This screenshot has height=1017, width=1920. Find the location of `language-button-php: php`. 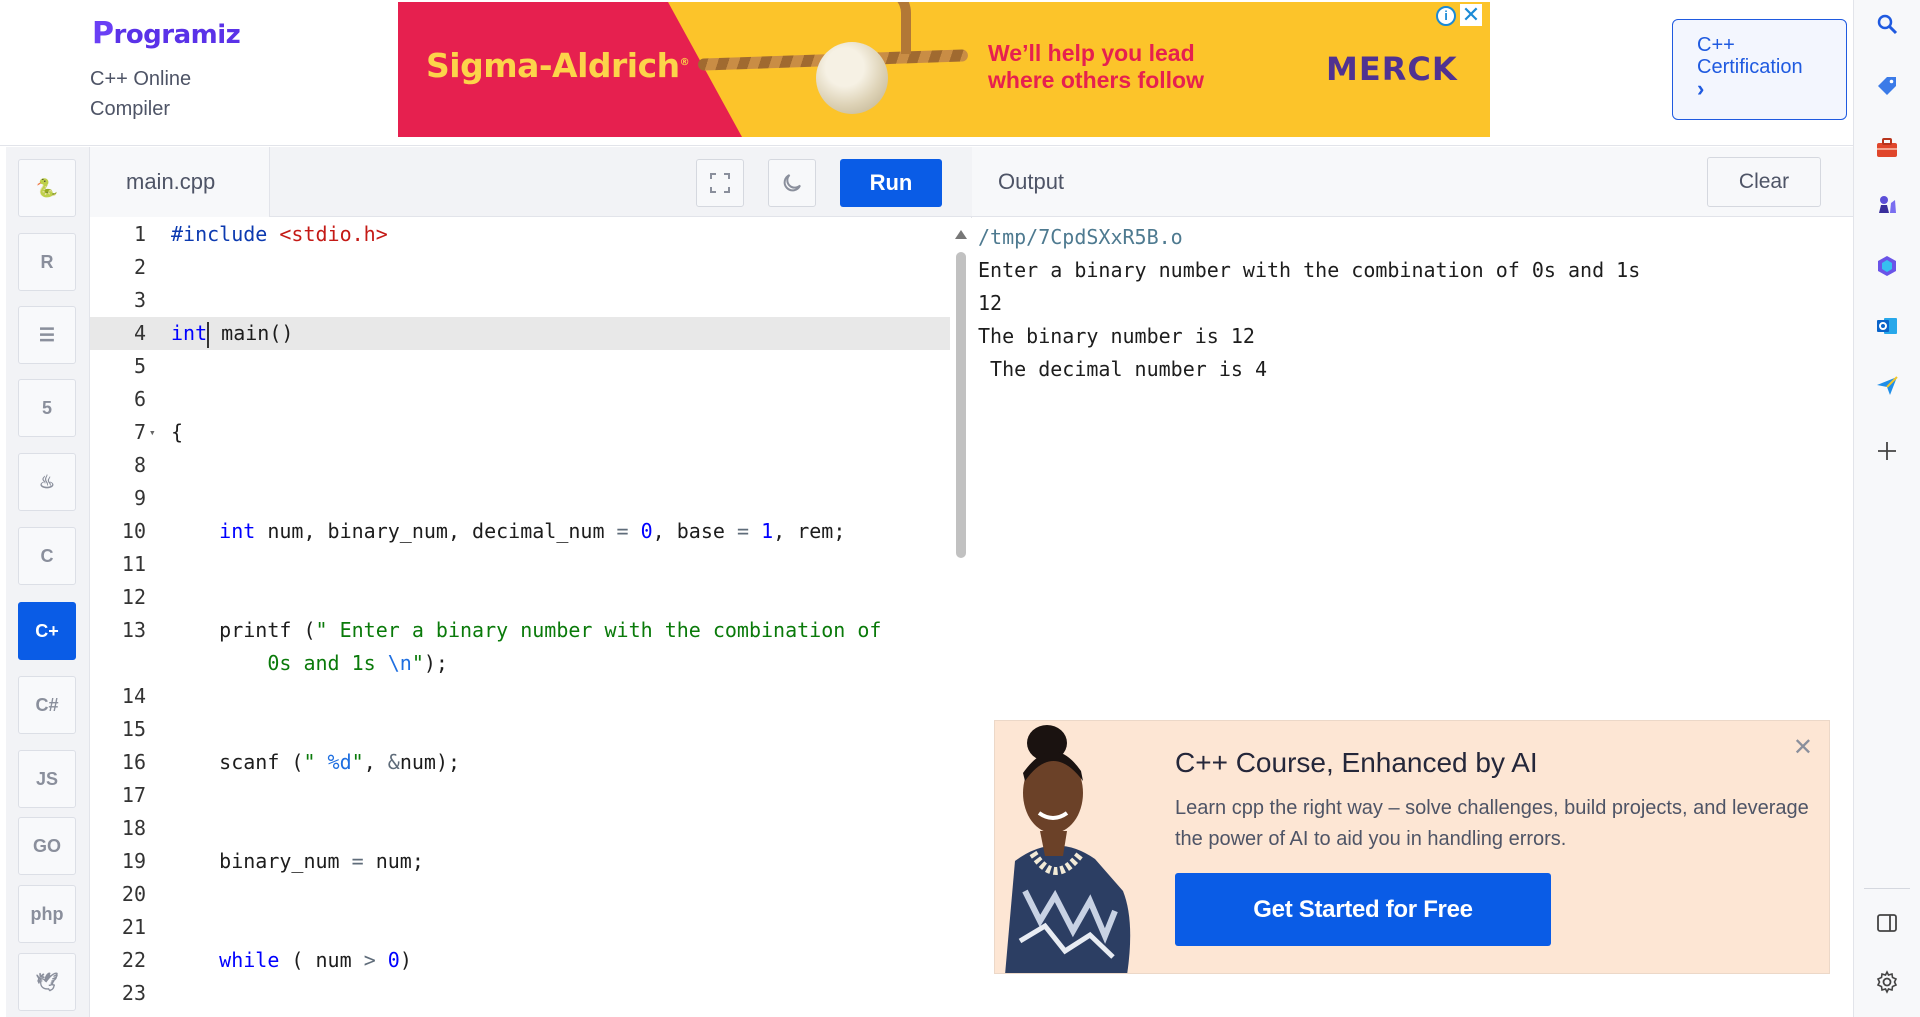

language-button-php: php is located at coordinates (47, 914).